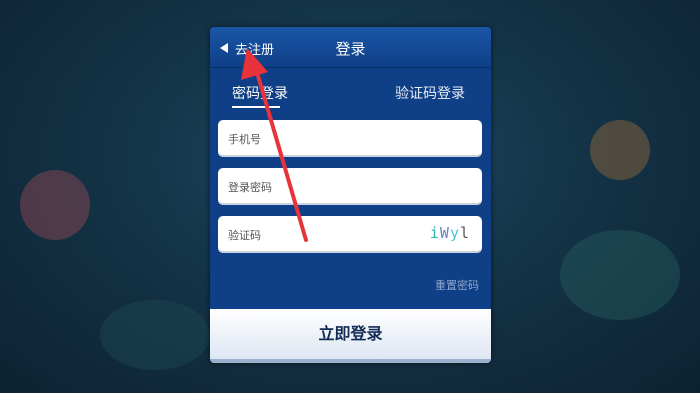 This screenshot has height=393, width=700. What do you see at coordinates (454, 233) in the screenshot?
I see `captcha-char: y` at bounding box center [454, 233].